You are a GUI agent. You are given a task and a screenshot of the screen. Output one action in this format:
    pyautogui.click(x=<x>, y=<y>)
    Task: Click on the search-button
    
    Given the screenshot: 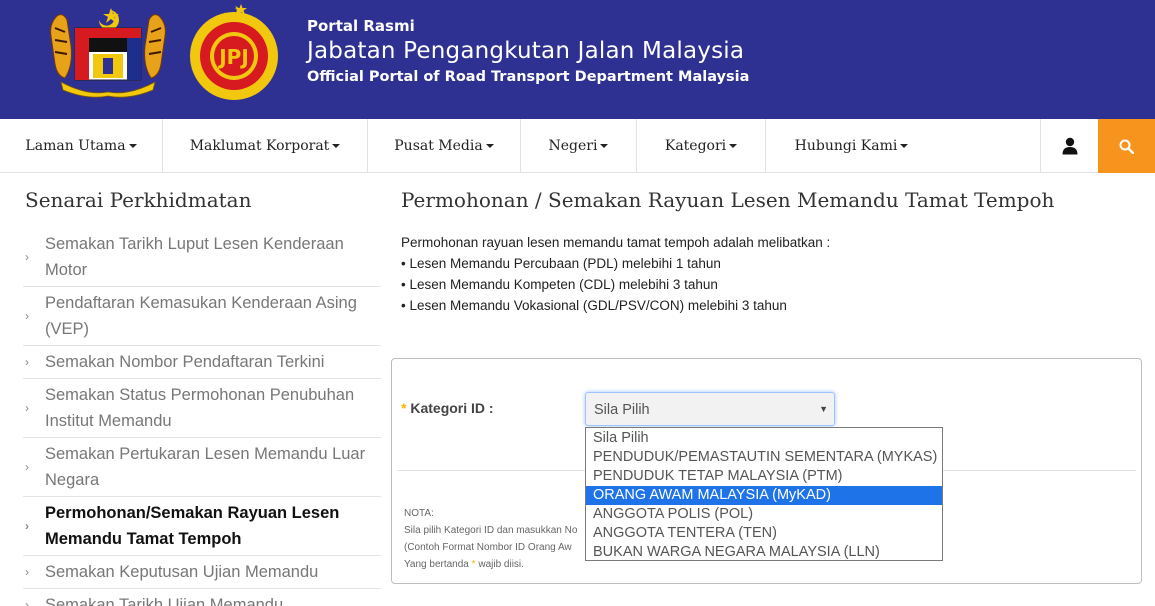 What is the action you would take?
    pyautogui.click(x=1126, y=146)
    